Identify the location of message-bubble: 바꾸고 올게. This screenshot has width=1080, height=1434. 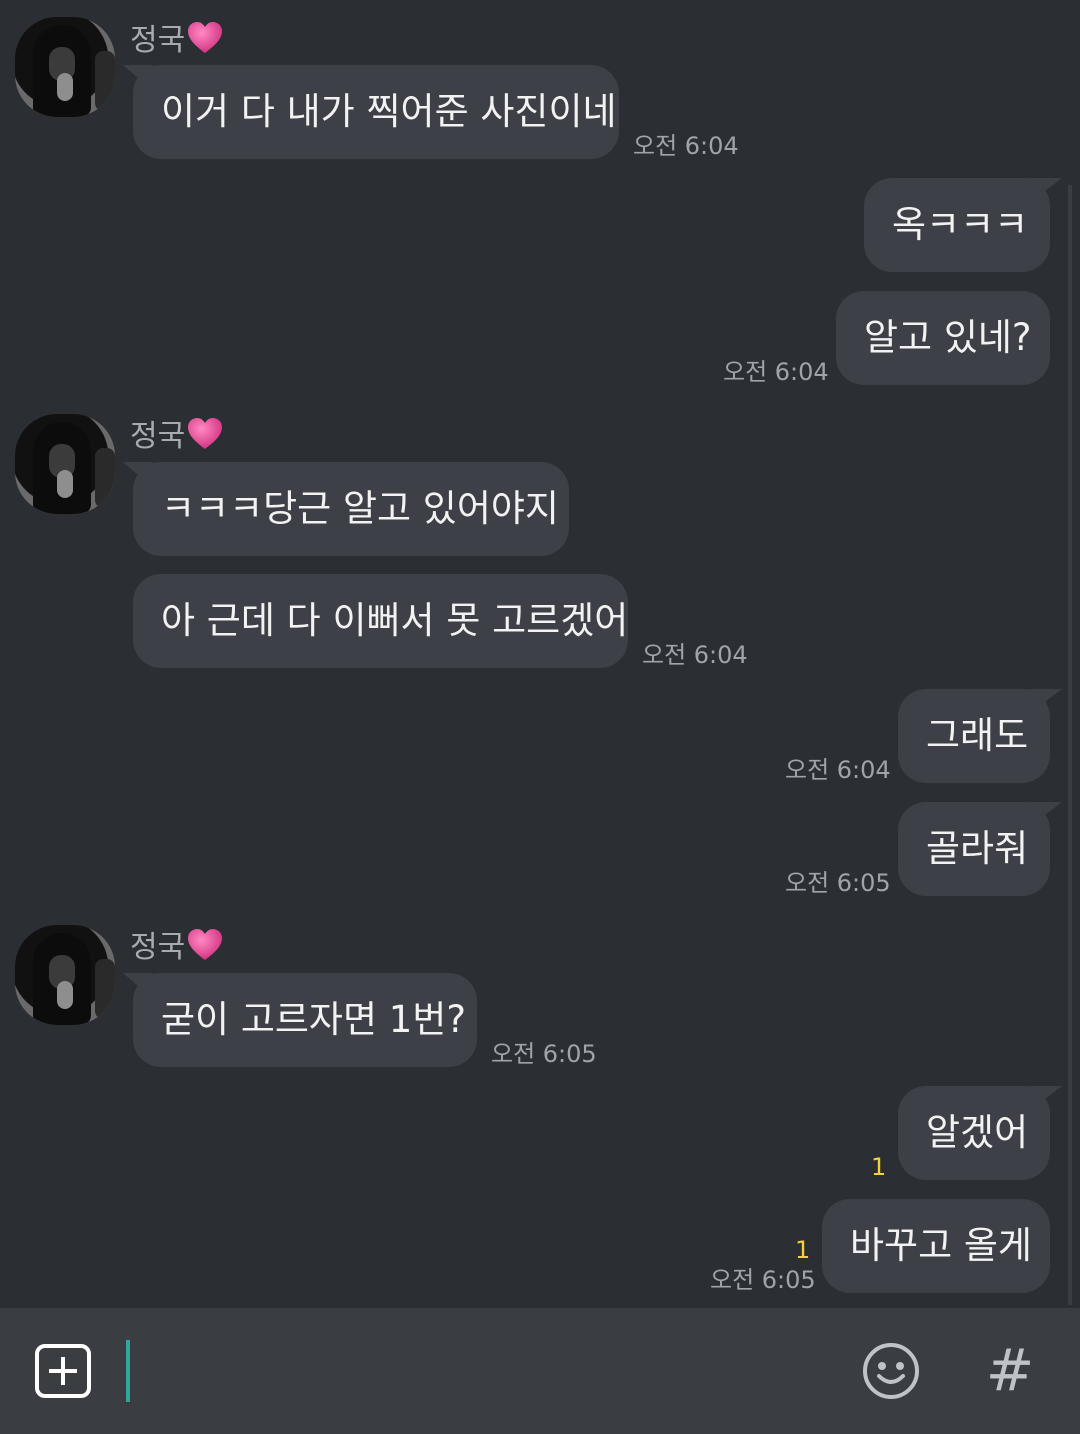
(936, 1246).